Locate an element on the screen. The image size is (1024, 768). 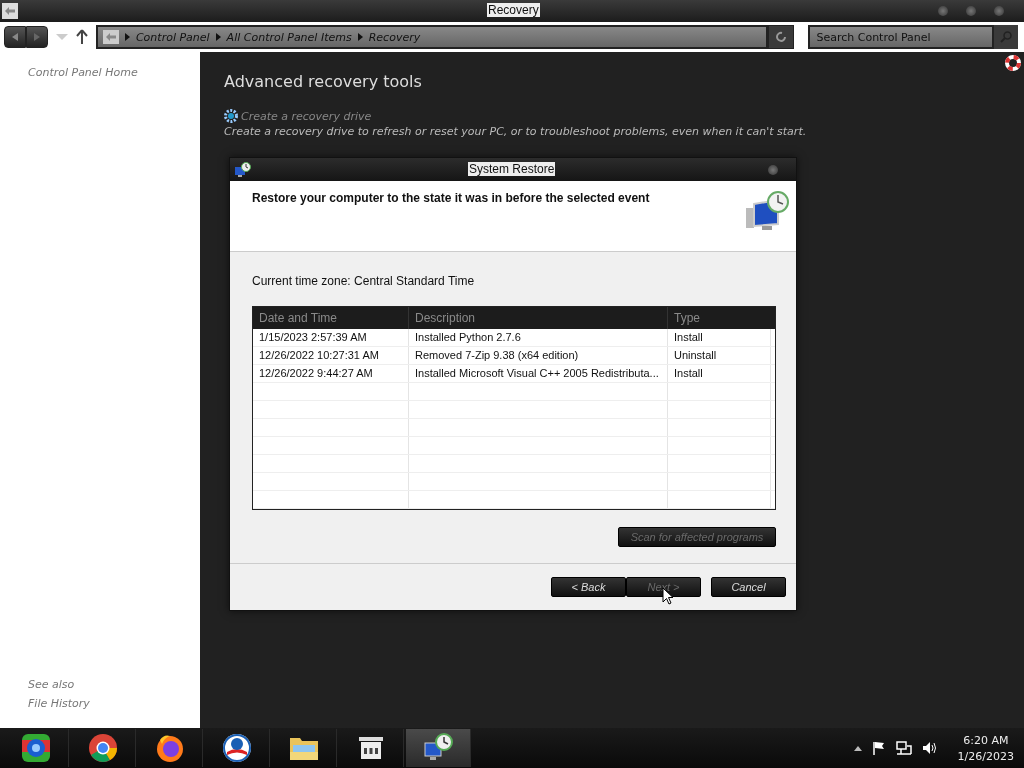
back-icon is located at coordinates (15, 37).